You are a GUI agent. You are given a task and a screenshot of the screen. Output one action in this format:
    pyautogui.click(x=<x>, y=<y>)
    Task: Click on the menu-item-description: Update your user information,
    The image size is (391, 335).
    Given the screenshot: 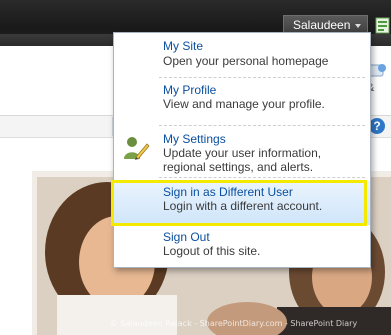 What is the action you would take?
    pyautogui.click(x=242, y=153)
    